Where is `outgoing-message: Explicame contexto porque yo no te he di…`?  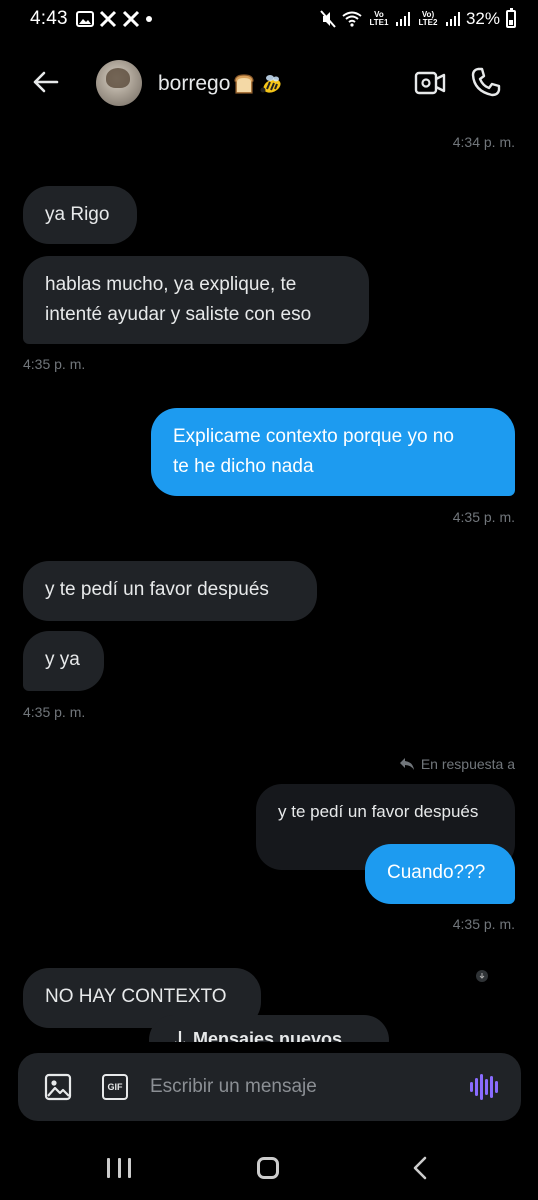
outgoing-message: Explicame contexto porque yo no te he di… is located at coordinates (333, 452).